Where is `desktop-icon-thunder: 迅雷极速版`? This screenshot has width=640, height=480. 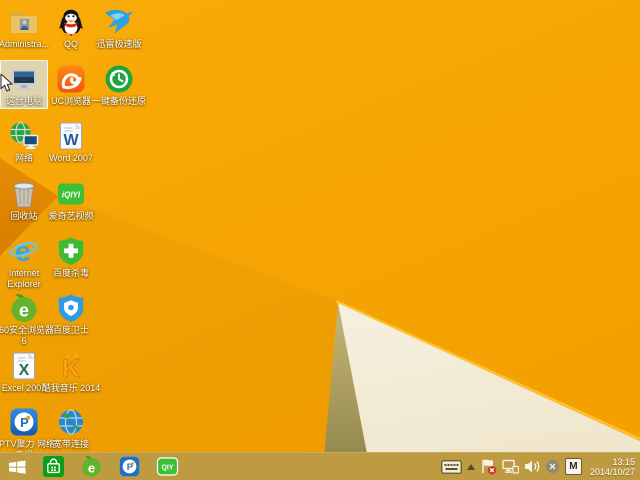 desktop-icon-thunder: 迅雷极速版 is located at coordinates (119, 27).